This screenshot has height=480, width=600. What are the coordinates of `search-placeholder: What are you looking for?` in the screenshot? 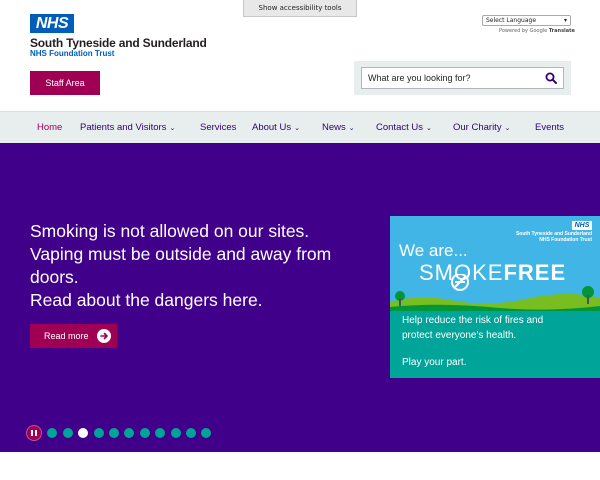 It's located at (419, 78).